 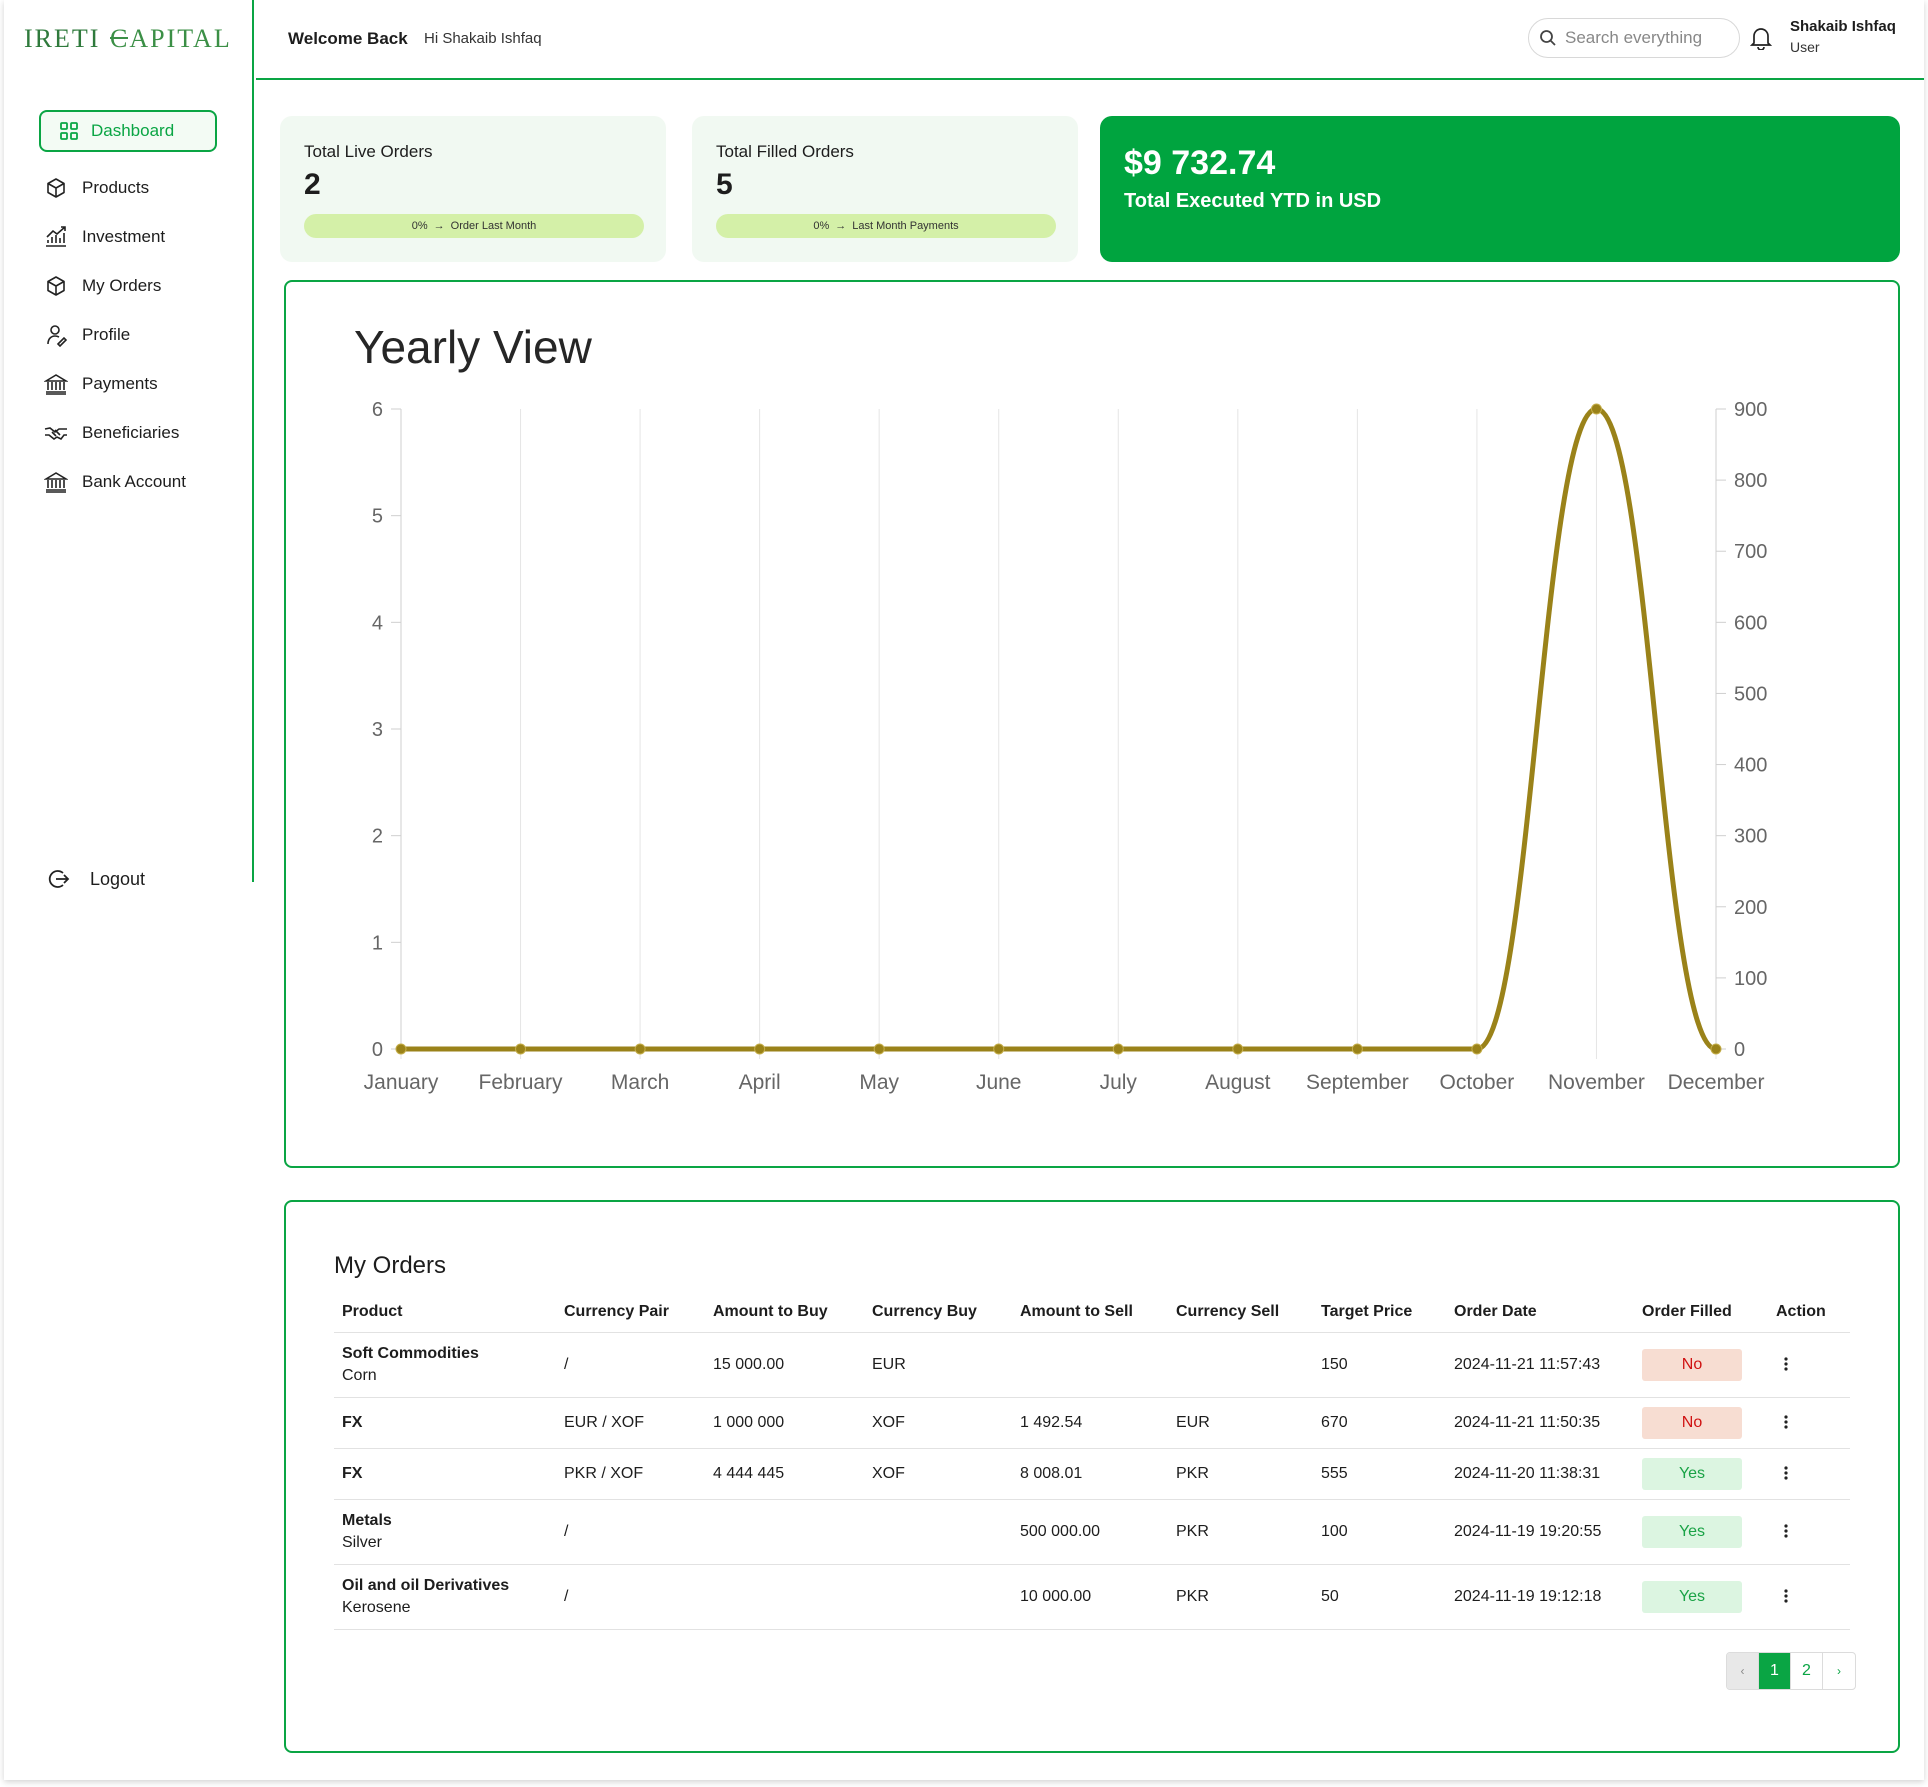 I want to click on bank-icon, so click(x=56, y=384).